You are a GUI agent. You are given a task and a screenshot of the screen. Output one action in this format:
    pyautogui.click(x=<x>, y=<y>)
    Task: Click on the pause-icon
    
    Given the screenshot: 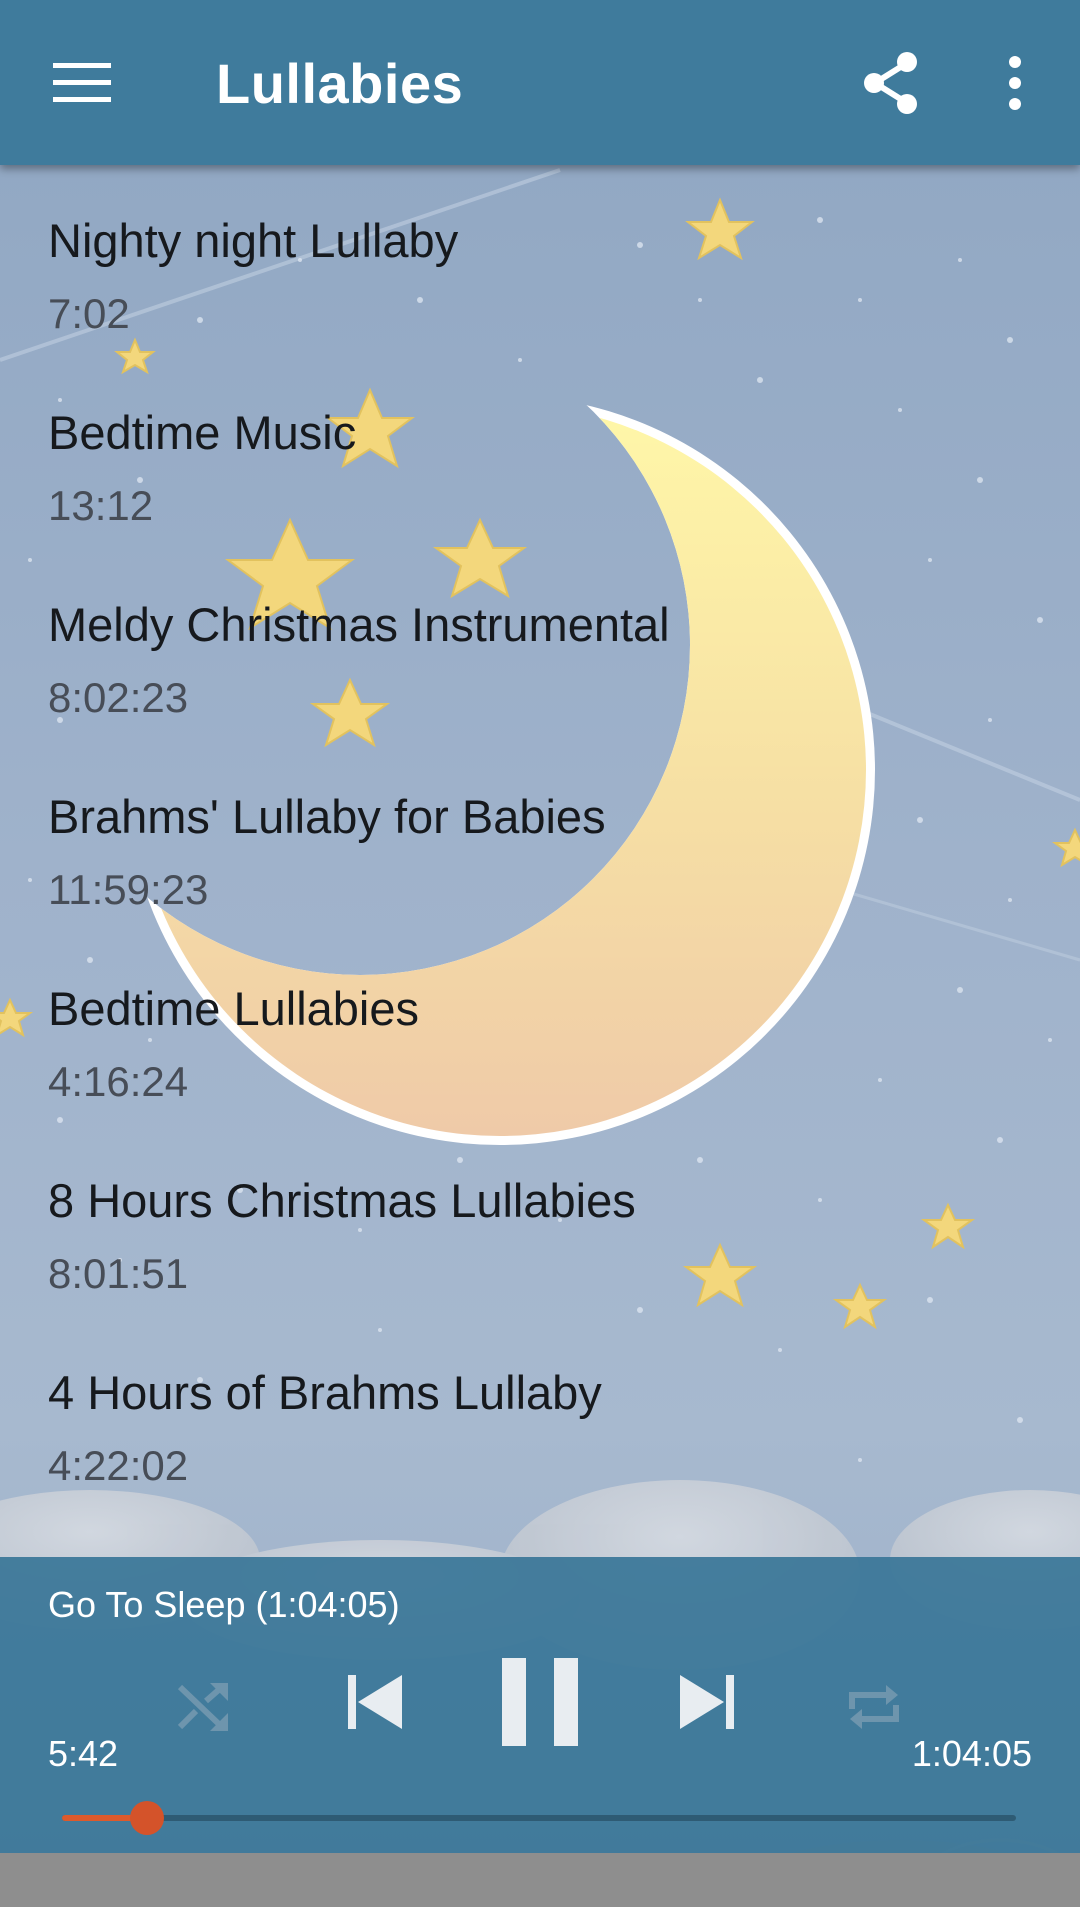 What is the action you would take?
    pyautogui.click(x=540, y=1702)
    